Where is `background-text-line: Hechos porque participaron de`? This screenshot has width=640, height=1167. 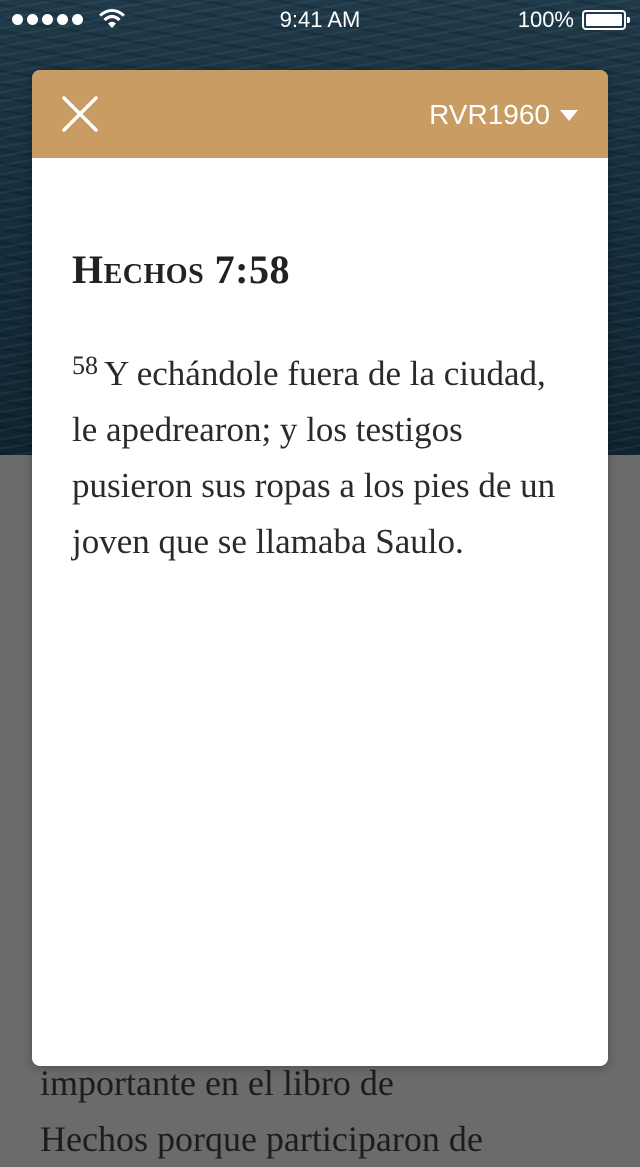 background-text-line: Hechos porque participaron de is located at coordinates (261, 1139).